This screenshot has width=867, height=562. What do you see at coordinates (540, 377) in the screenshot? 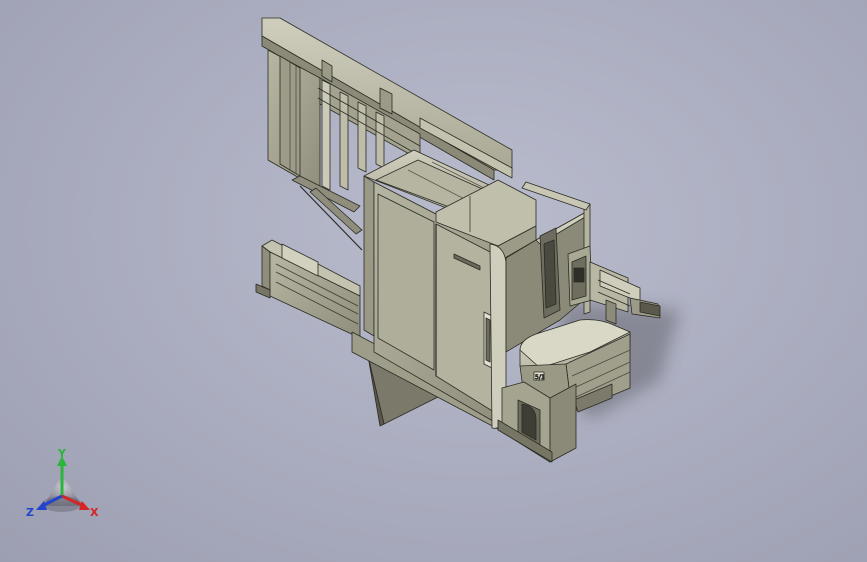
I see `corner-label: 5/1` at bounding box center [540, 377].